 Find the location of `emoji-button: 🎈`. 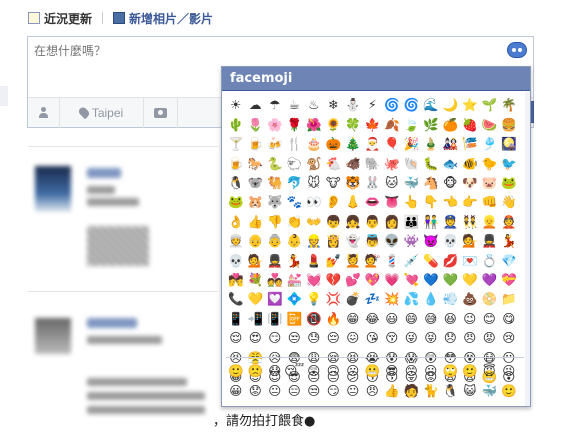

emoji-button: 🎈 is located at coordinates (392, 144).